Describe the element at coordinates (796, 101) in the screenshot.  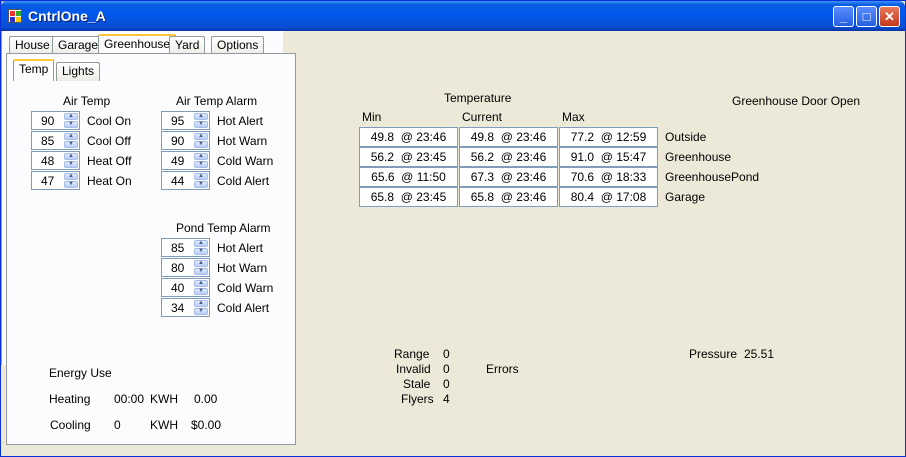
I see `door-status: Greenhouse Door Open` at that location.